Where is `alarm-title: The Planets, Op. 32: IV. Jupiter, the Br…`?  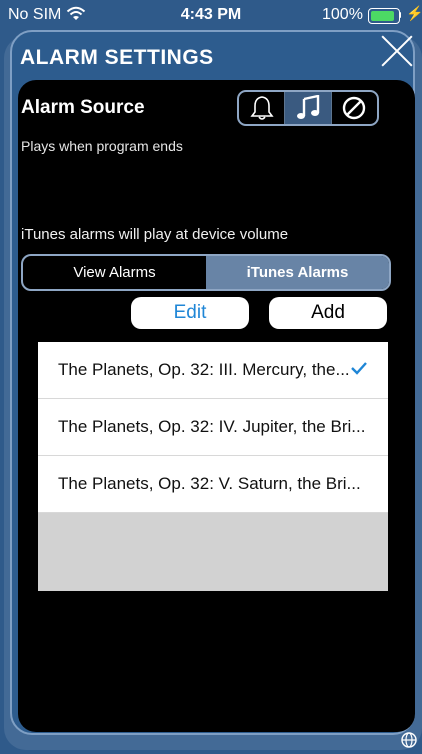
alarm-title: The Planets, Op. 32: IV. Jupiter, the Br… is located at coordinates (212, 426).